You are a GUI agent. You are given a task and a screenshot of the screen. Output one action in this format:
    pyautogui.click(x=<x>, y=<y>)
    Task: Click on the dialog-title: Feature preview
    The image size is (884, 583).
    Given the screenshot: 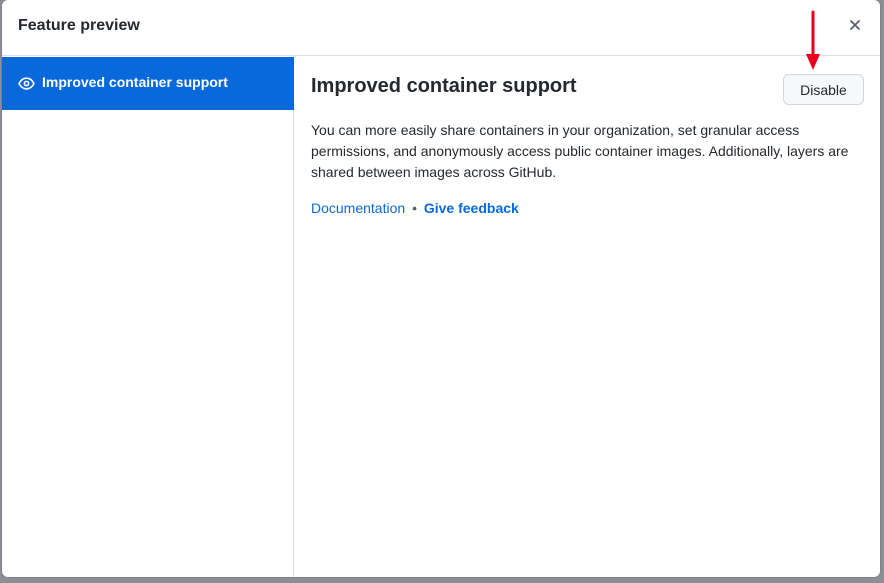 What is the action you would take?
    pyautogui.click(x=79, y=25)
    